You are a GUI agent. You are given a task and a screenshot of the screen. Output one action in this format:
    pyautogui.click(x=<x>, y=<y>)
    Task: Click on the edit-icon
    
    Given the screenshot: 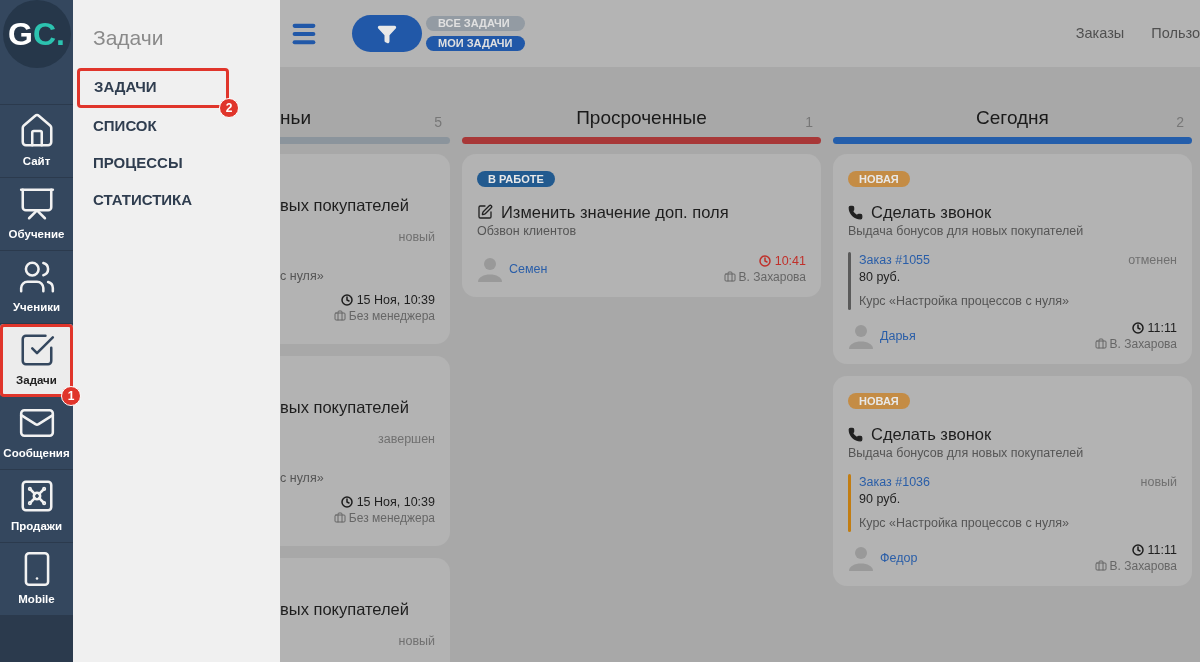 What is the action you would take?
    pyautogui.click(x=485, y=212)
    